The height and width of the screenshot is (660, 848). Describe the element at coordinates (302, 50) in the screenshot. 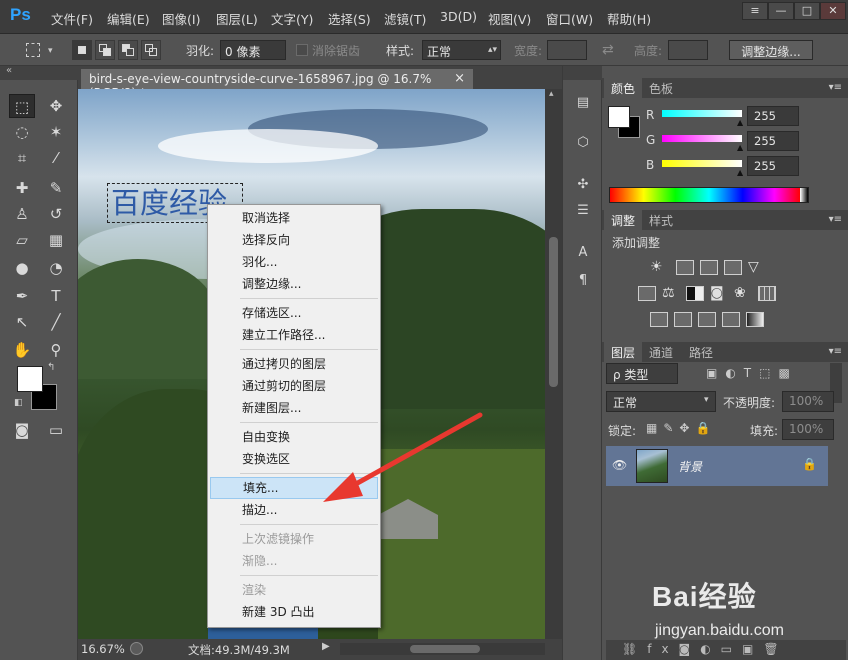

I see `antialias-checkbox` at that location.